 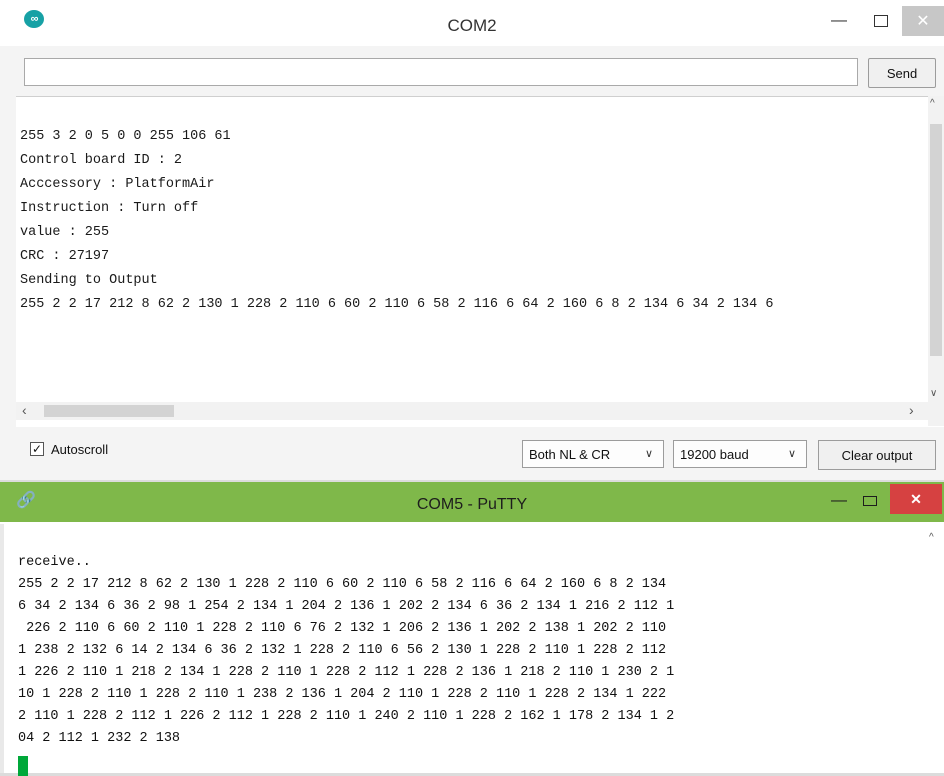 What do you see at coordinates (125, 136) in the screenshot?
I see `output-line: 255 3 2 0 5 0 0 255 106 61` at bounding box center [125, 136].